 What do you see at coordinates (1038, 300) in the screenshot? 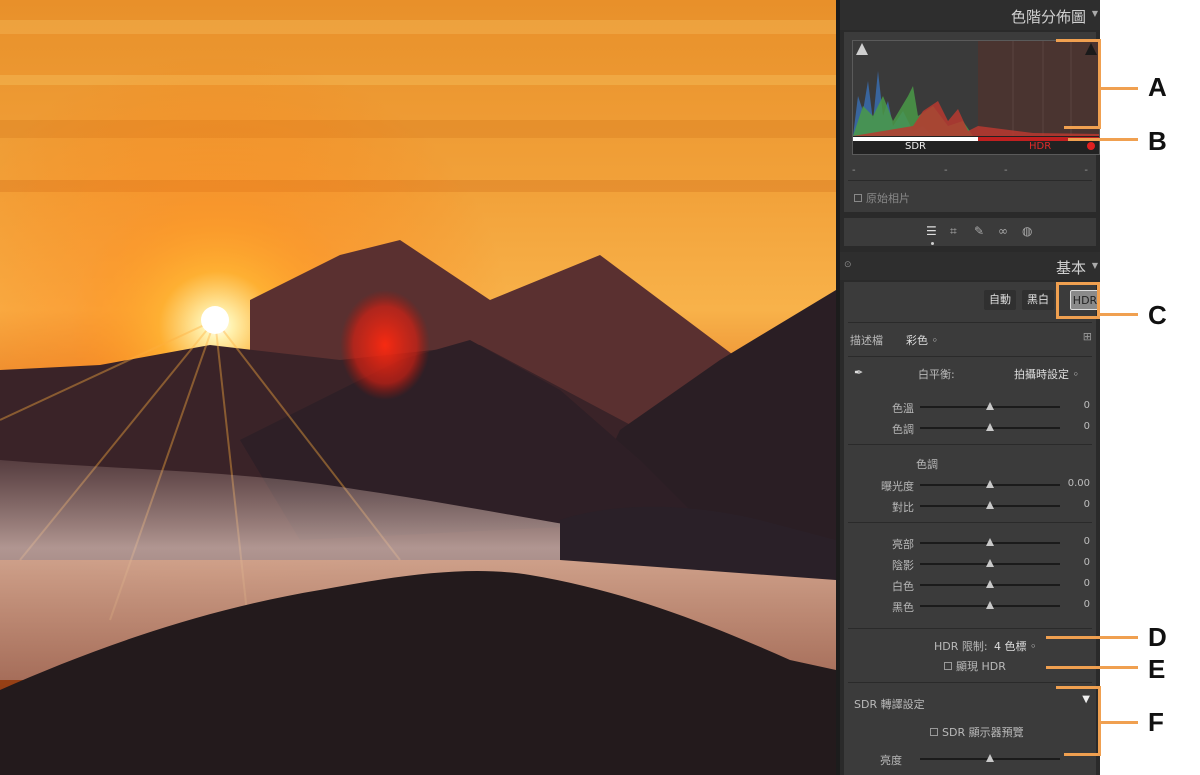
I see `bw-button: 黑白` at bounding box center [1038, 300].